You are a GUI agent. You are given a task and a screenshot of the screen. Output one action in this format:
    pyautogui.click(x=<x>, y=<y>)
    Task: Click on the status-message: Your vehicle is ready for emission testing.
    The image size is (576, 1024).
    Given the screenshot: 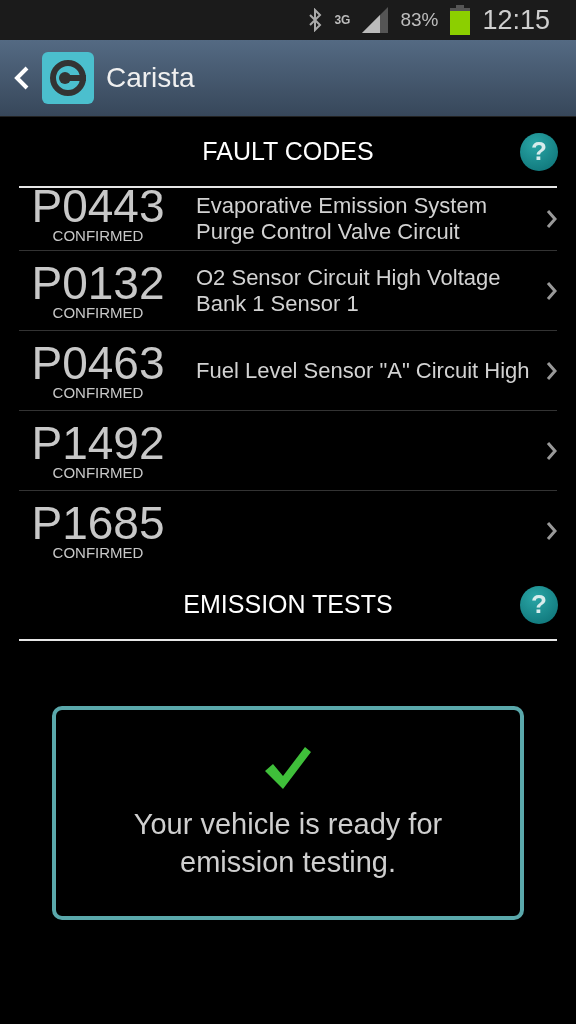 What is the action you would take?
    pyautogui.click(x=288, y=843)
    